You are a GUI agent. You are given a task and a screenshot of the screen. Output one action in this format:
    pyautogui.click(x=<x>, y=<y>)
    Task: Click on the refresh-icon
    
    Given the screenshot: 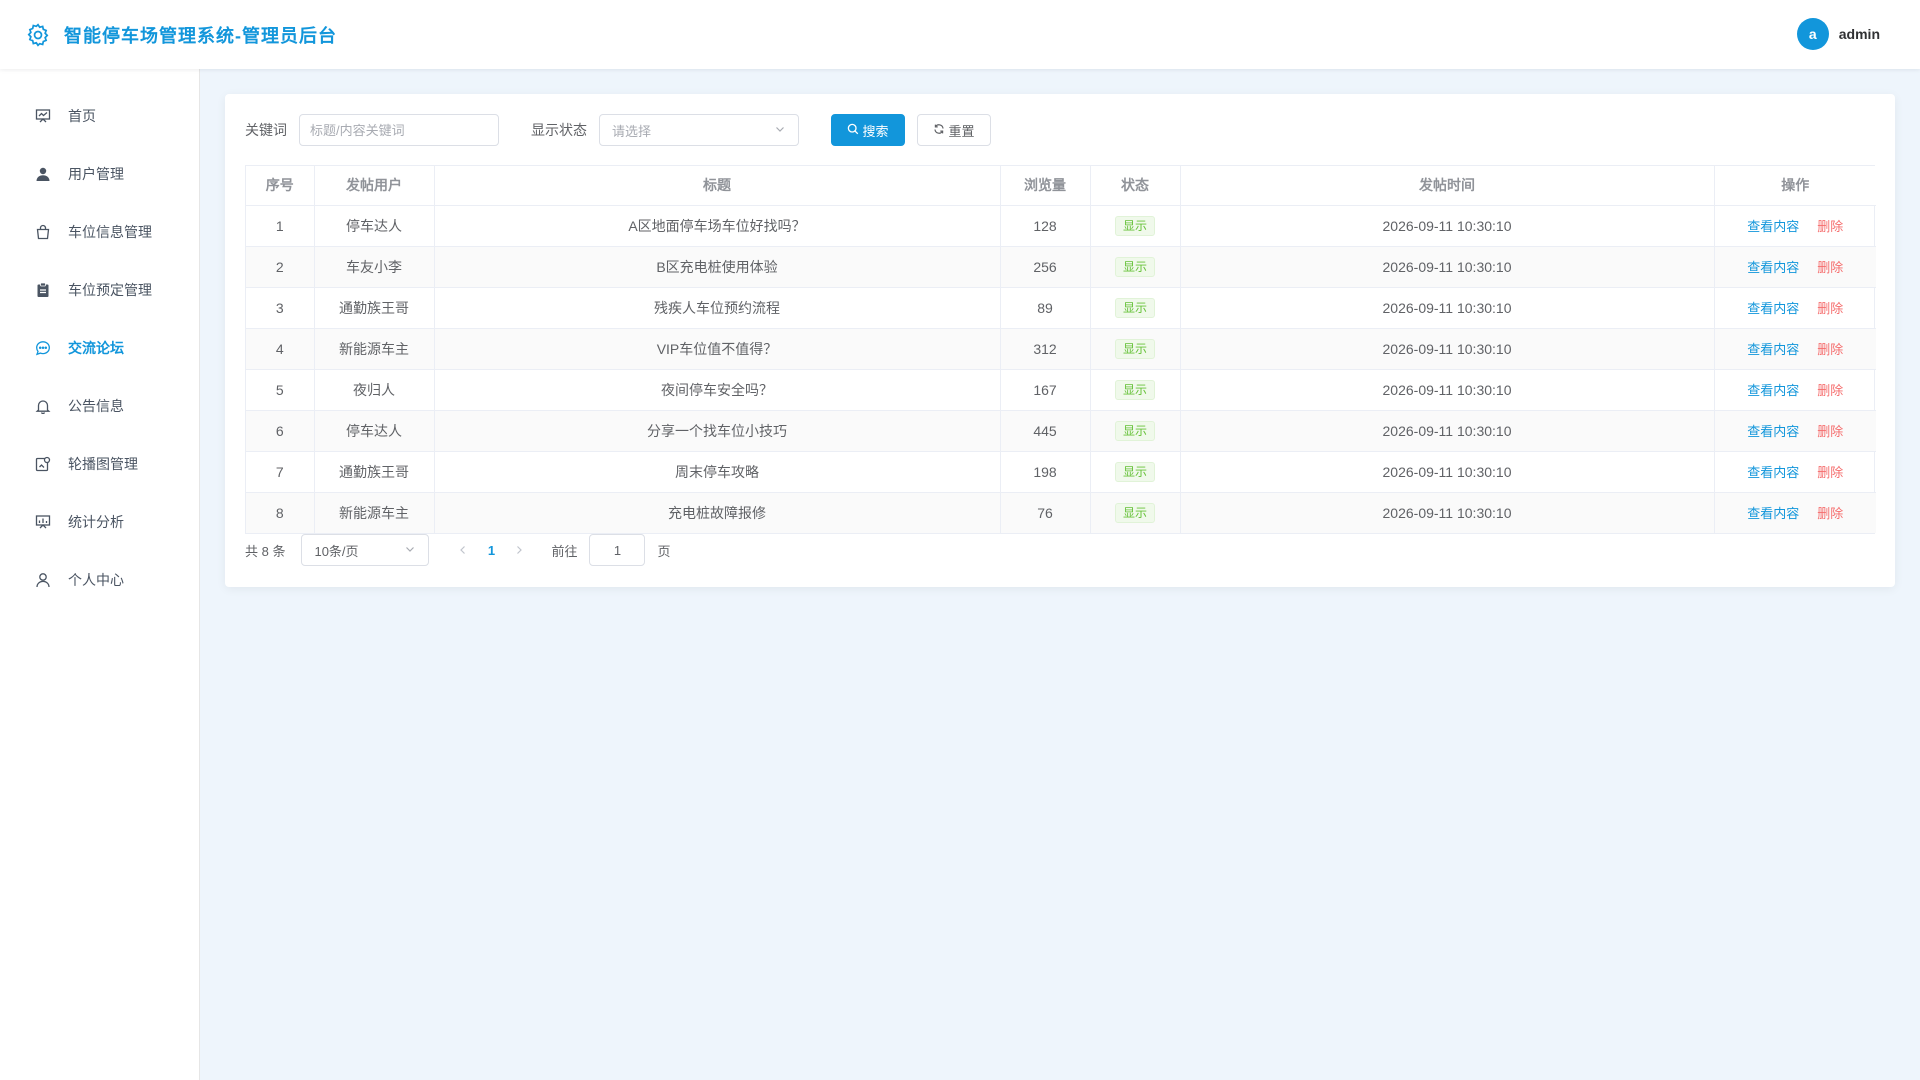 What is the action you would take?
    pyautogui.click(x=940, y=130)
    